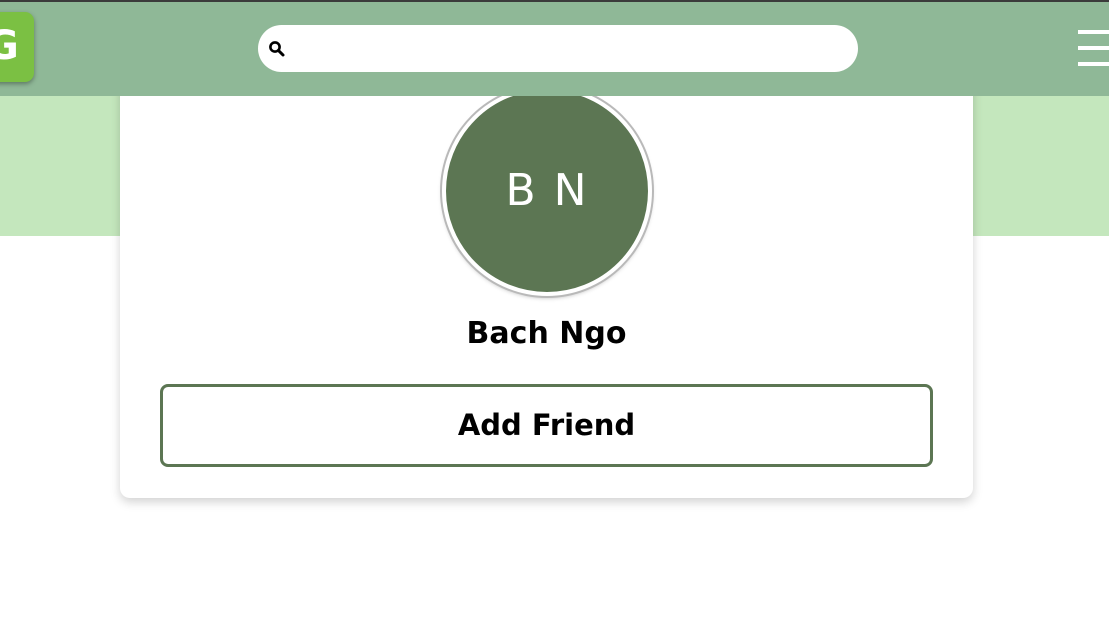 The width and height of the screenshot is (1109, 626). Describe the element at coordinates (1093, 64) in the screenshot. I see `menu-bar-bottom` at that location.